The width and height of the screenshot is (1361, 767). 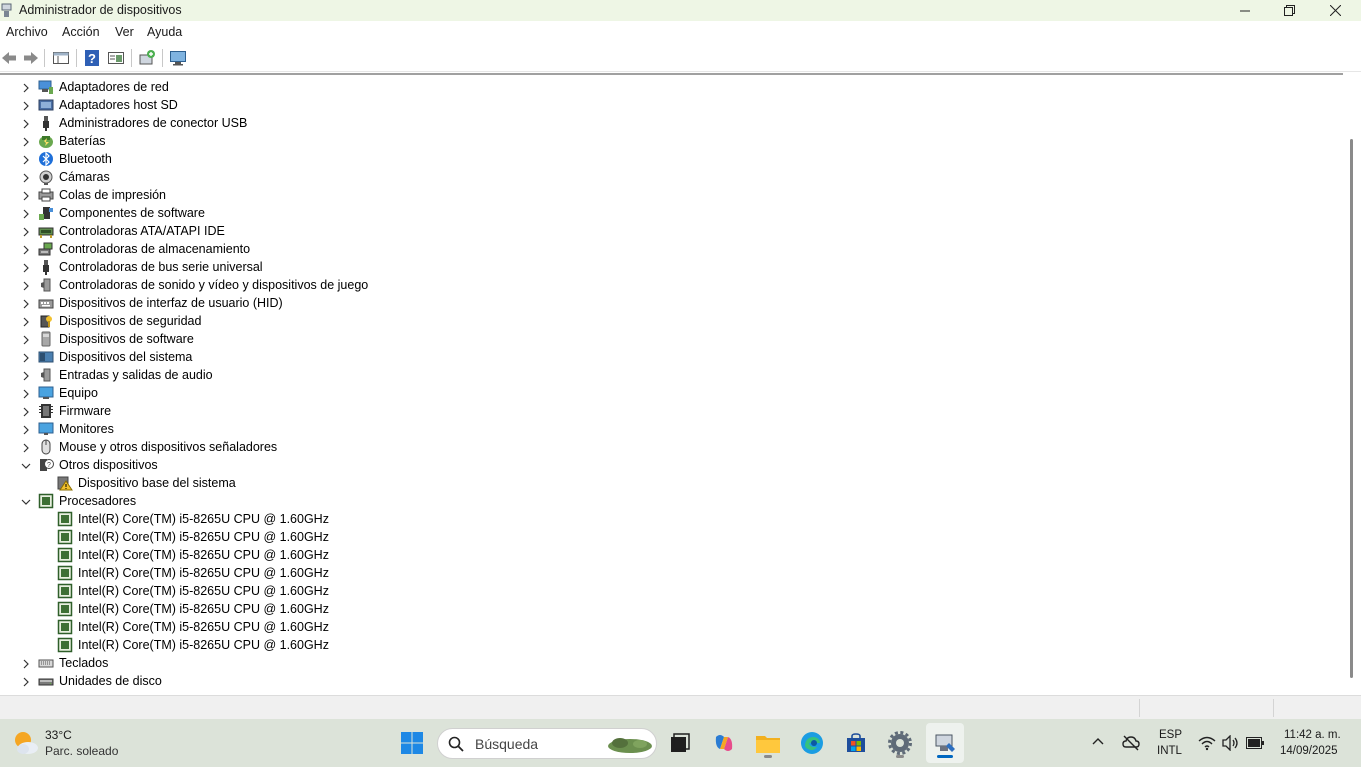 What do you see at coordinates (670, 123) in the screenshot?
I see `tree-category: Administradores de conector USB` at bounding box center [670, 123].